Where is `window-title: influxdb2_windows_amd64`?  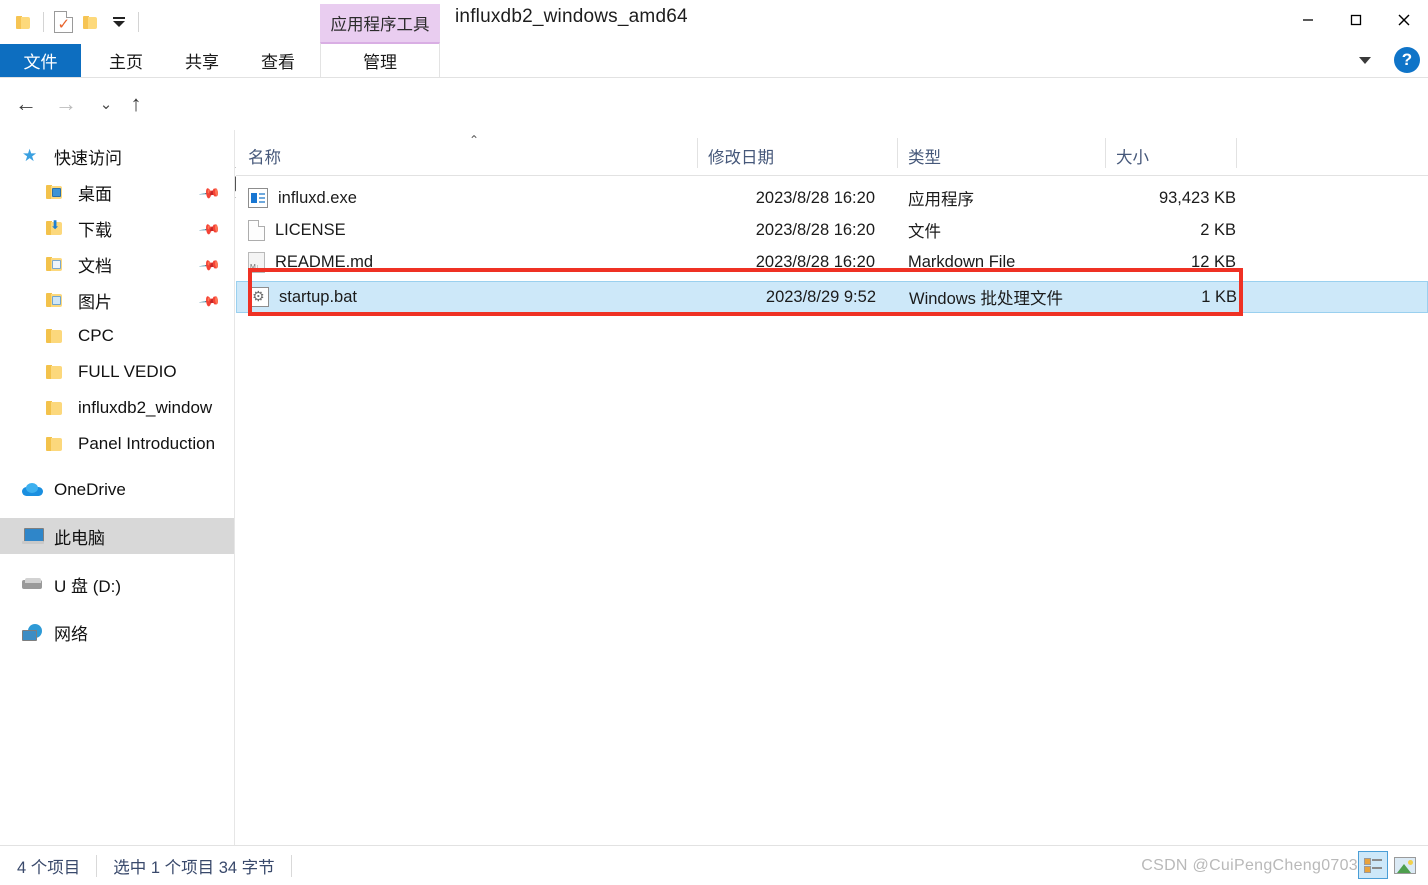
window-title: influxdb2_windows_amd64 is located at coordinates (571, 16).